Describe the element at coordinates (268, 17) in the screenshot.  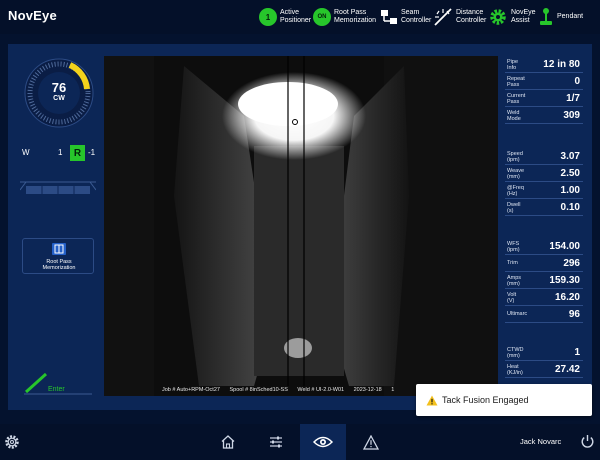
I see `active-positioner-badge: 1` at that location.